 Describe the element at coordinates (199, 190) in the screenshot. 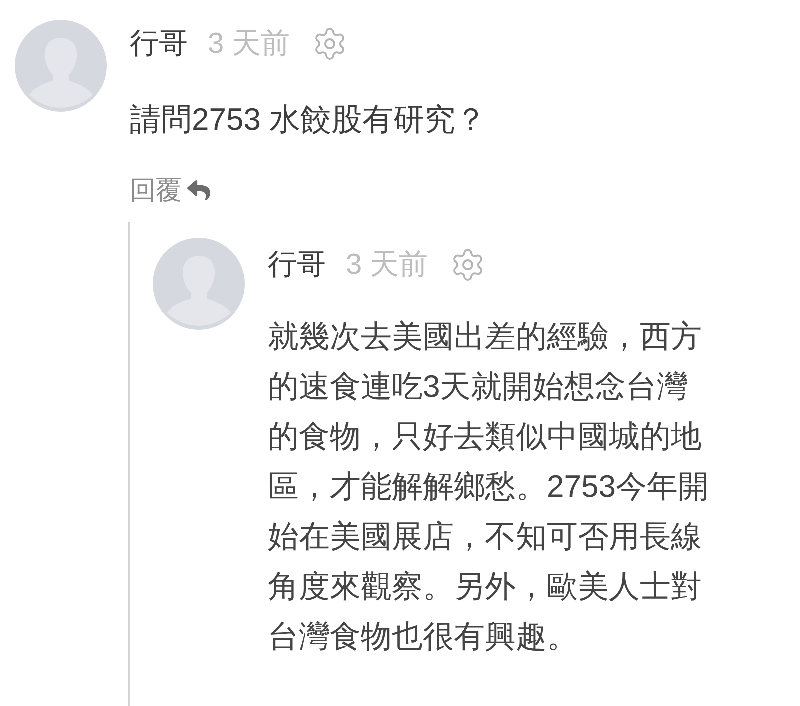

I see `reply-icon` at that location.